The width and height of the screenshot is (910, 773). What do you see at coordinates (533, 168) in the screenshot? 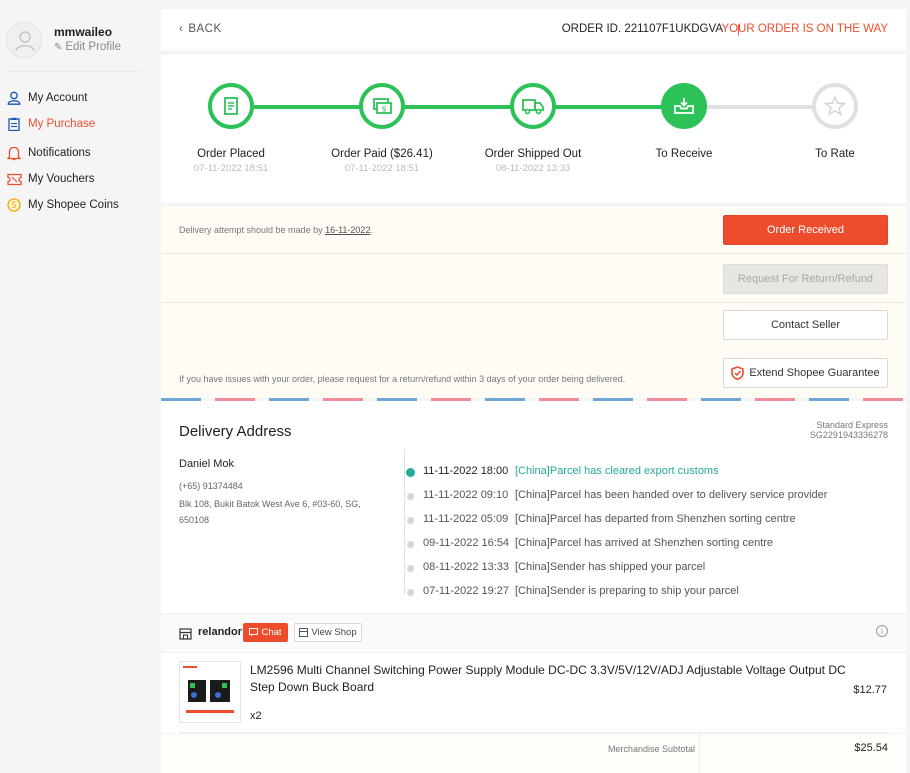
I see `step-time: 08-11-2022 13:33` at bounding box center [533, 168].